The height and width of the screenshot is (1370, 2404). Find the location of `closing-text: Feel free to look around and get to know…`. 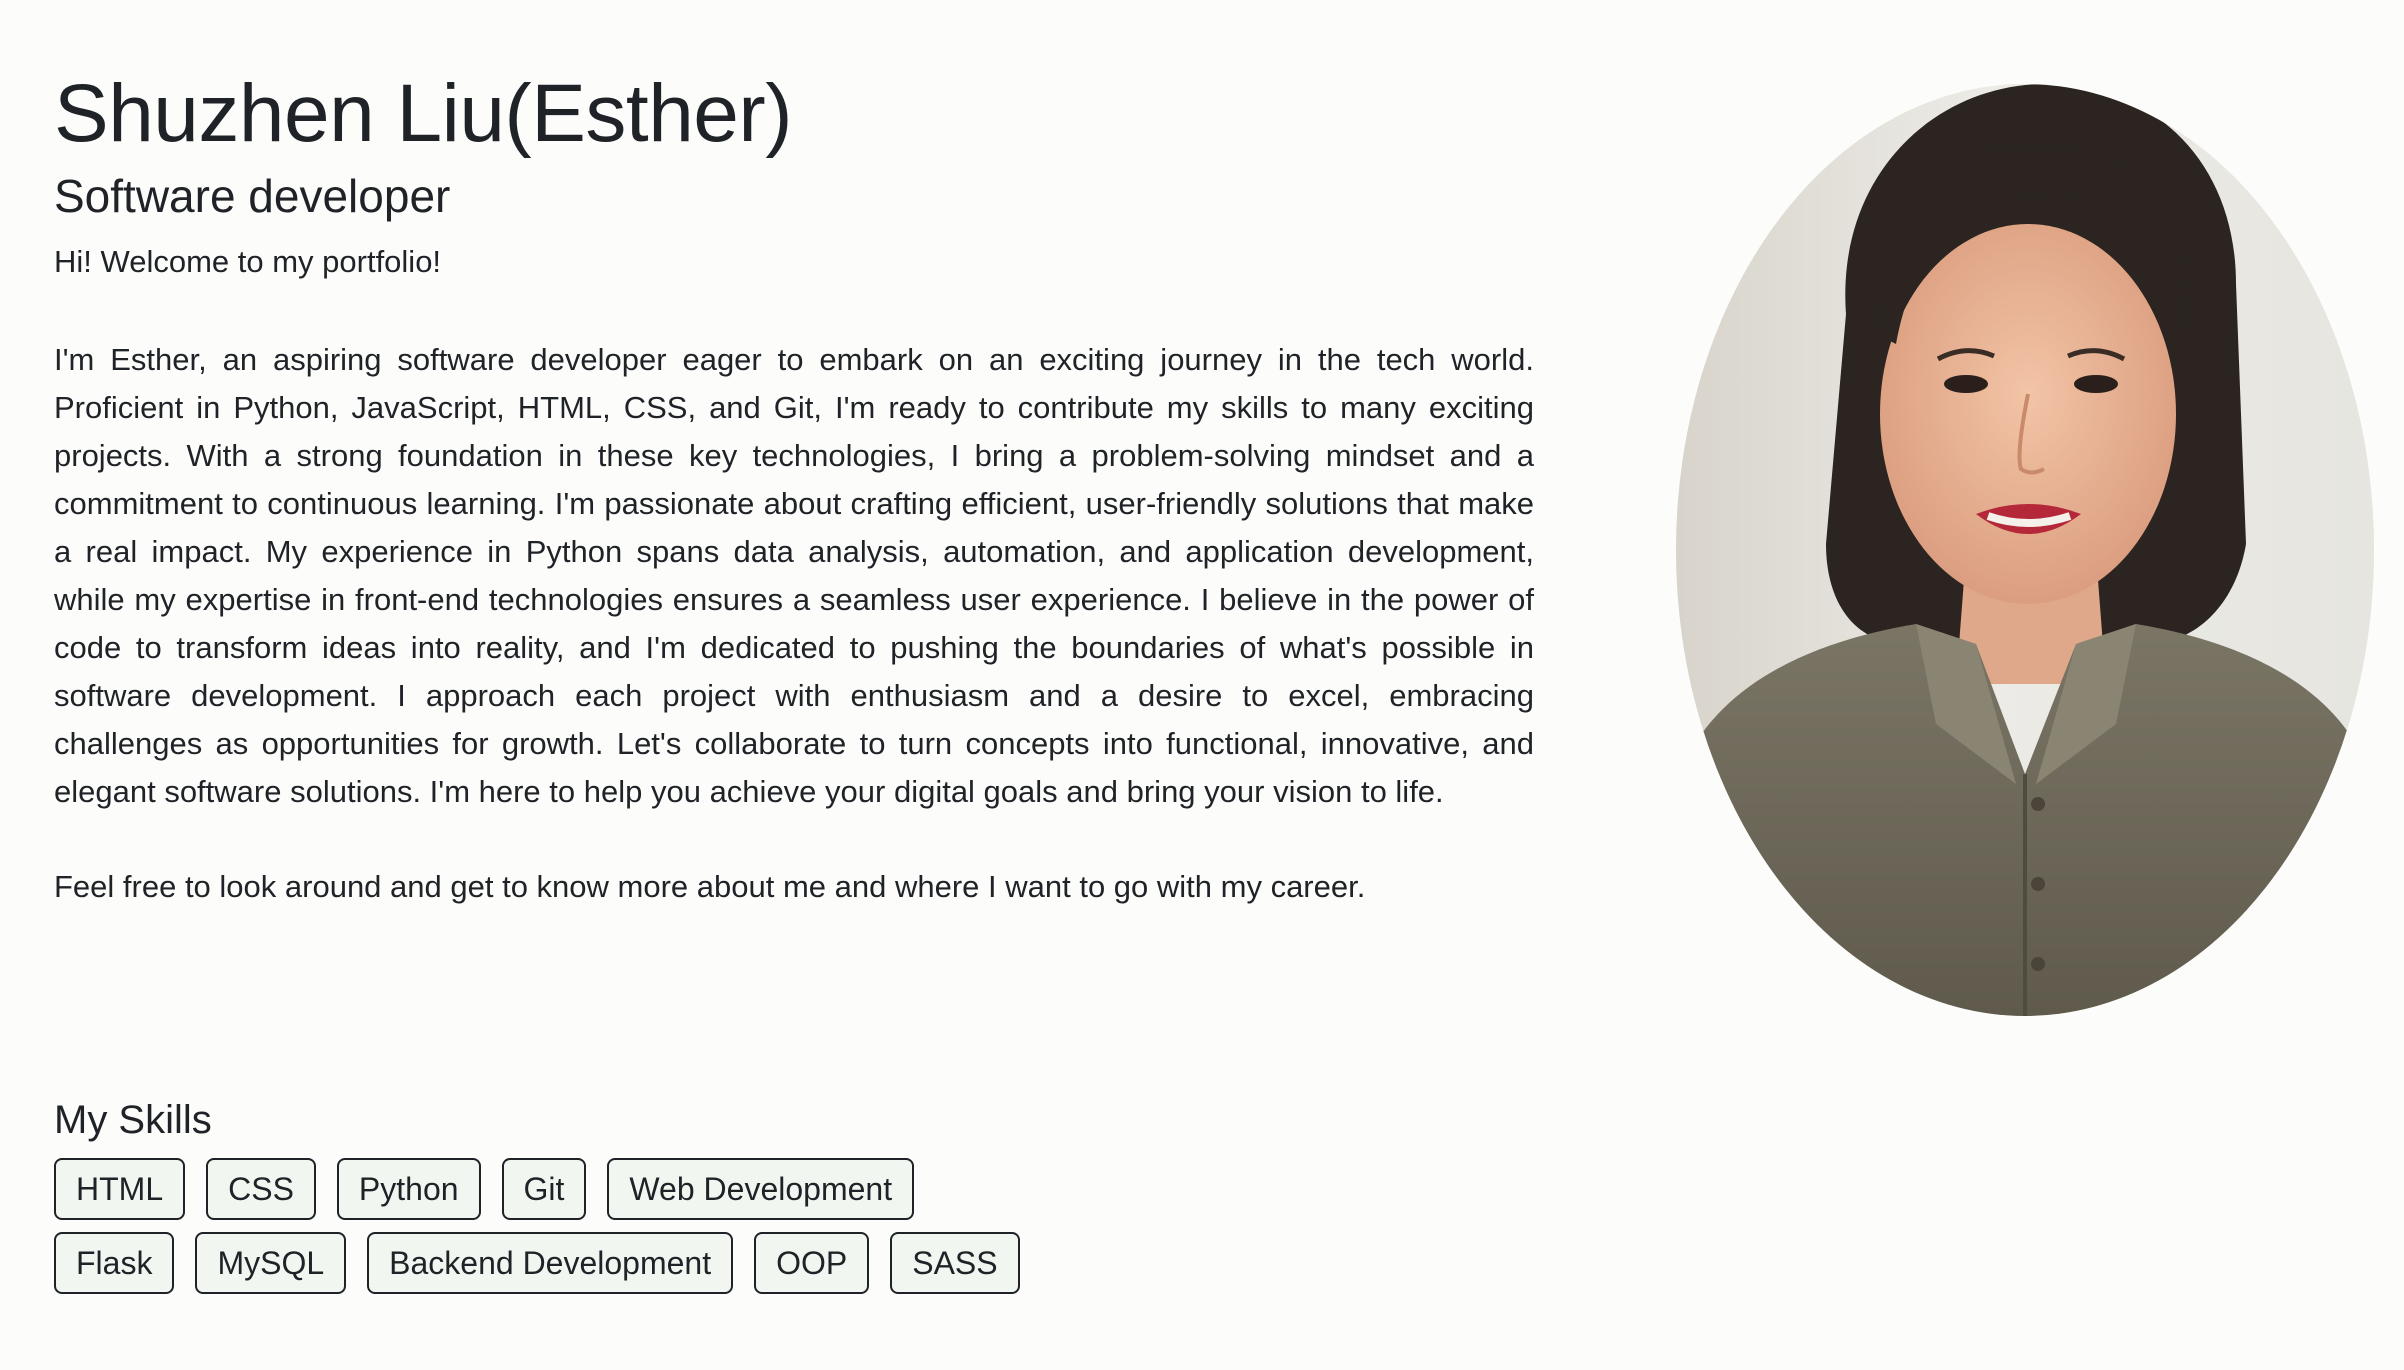

closing-text: Feel free to look around and get to know… is located at coordinates (710, 886).